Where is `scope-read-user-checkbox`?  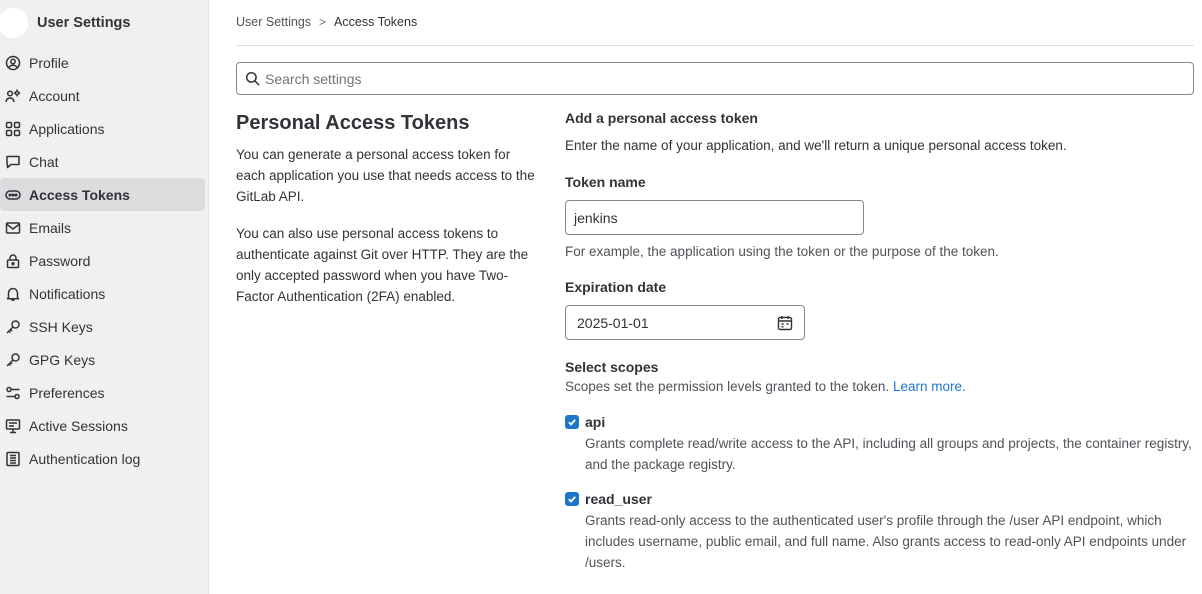
scope-read-user-checkbox is located at coordinates (572, 499).